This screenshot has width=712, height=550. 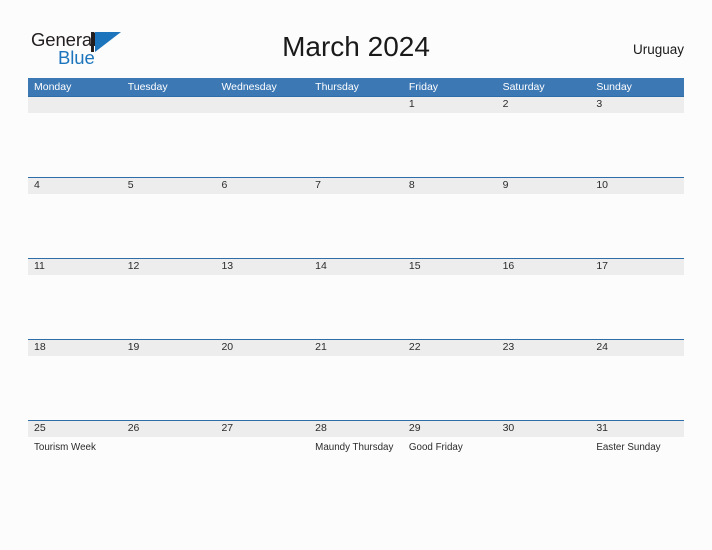 I want to click on day-cell: 13, so click(x=262, y=298).